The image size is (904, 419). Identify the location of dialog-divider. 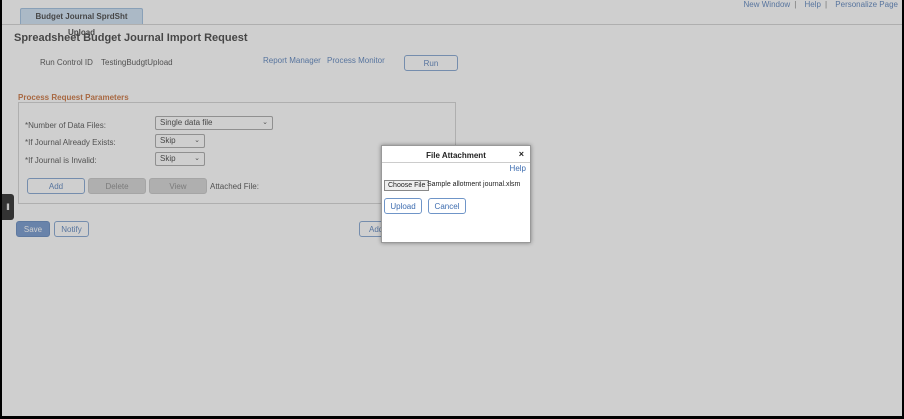
(456, 162).